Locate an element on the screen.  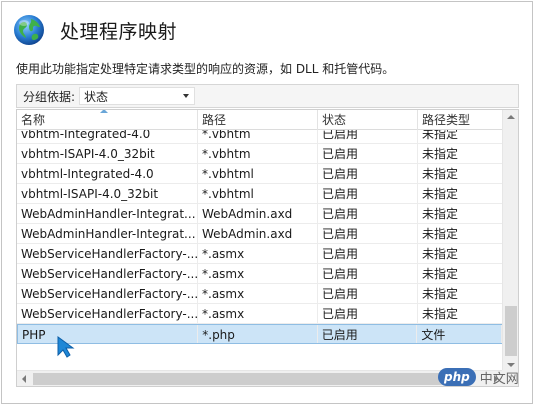
table-row: vbhtml-Integrated-4.0 *.vbhtml 已启用 未指定 is located at coordinates (260, 174).